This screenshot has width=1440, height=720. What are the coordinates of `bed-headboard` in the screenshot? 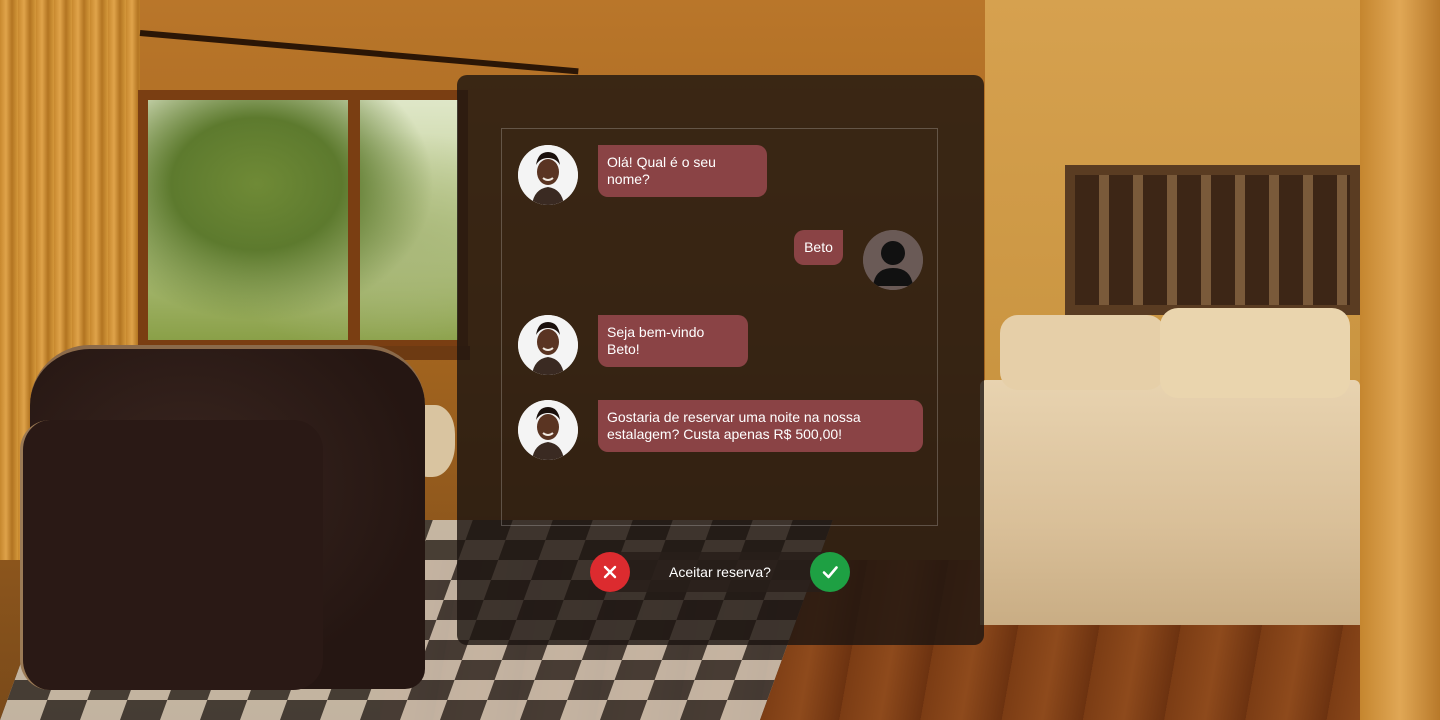 It's located at (1212, 240).